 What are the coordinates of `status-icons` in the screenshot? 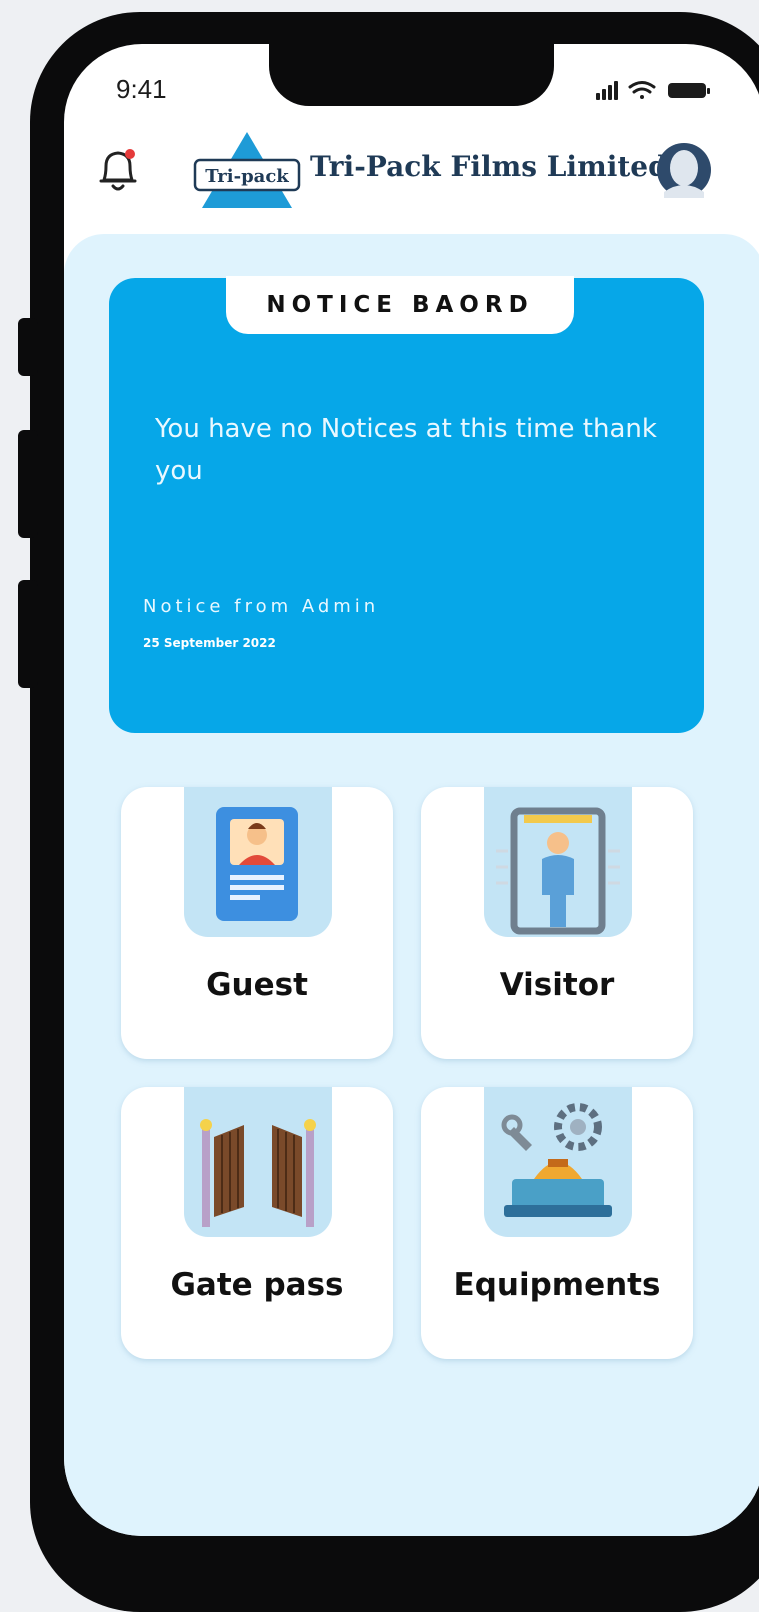 It's located at (653, 90).